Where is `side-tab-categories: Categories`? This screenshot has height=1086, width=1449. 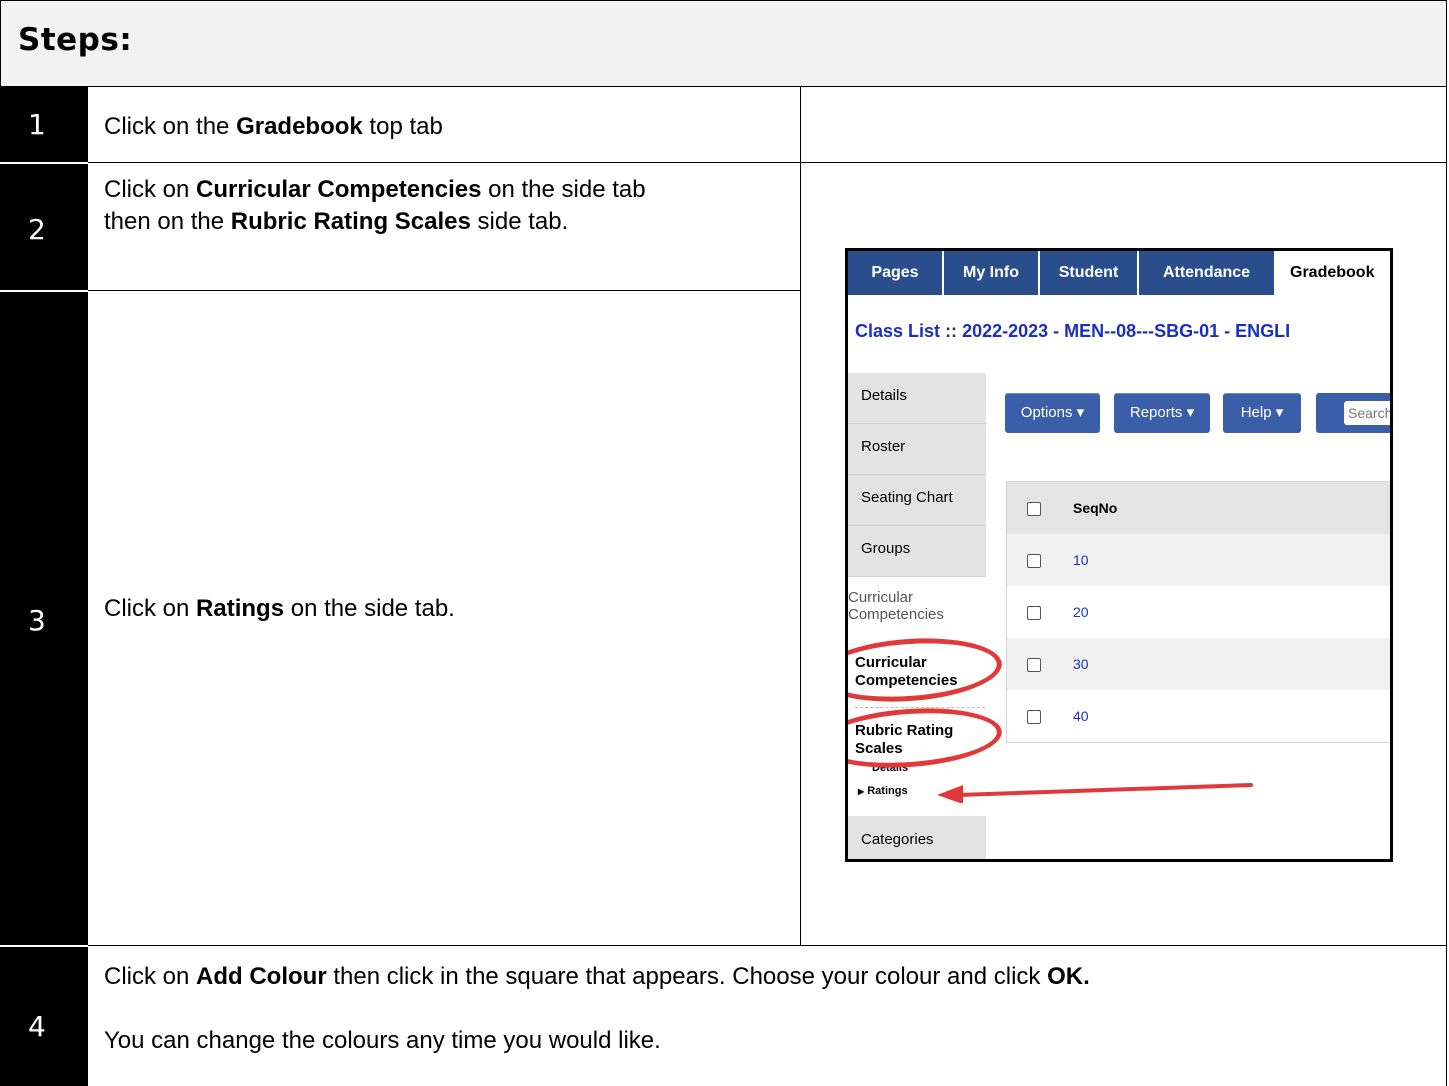
side-tab-categories: Categories is located at coordinates (917, 837).